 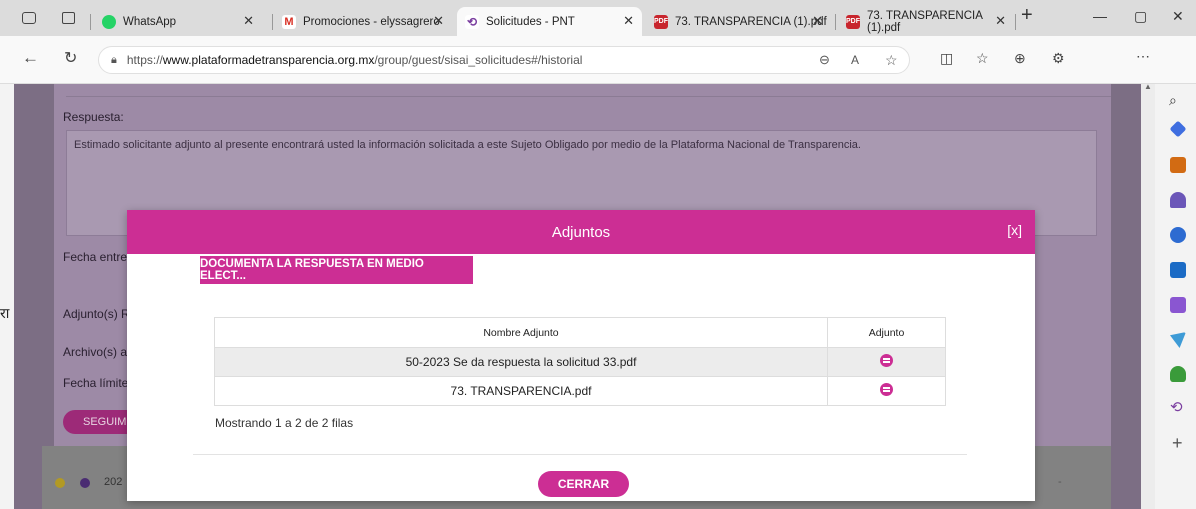 I want to click on tab-solicitudes-pnt: ⟲ Solicitudes - PNT ✕, so click(x=549, y=21).